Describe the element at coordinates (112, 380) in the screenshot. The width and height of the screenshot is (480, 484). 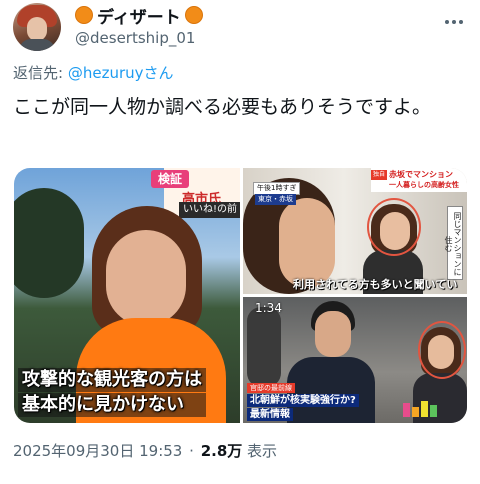
I see `caption-line-1: 攻撃的な観光客の方は` at that location.